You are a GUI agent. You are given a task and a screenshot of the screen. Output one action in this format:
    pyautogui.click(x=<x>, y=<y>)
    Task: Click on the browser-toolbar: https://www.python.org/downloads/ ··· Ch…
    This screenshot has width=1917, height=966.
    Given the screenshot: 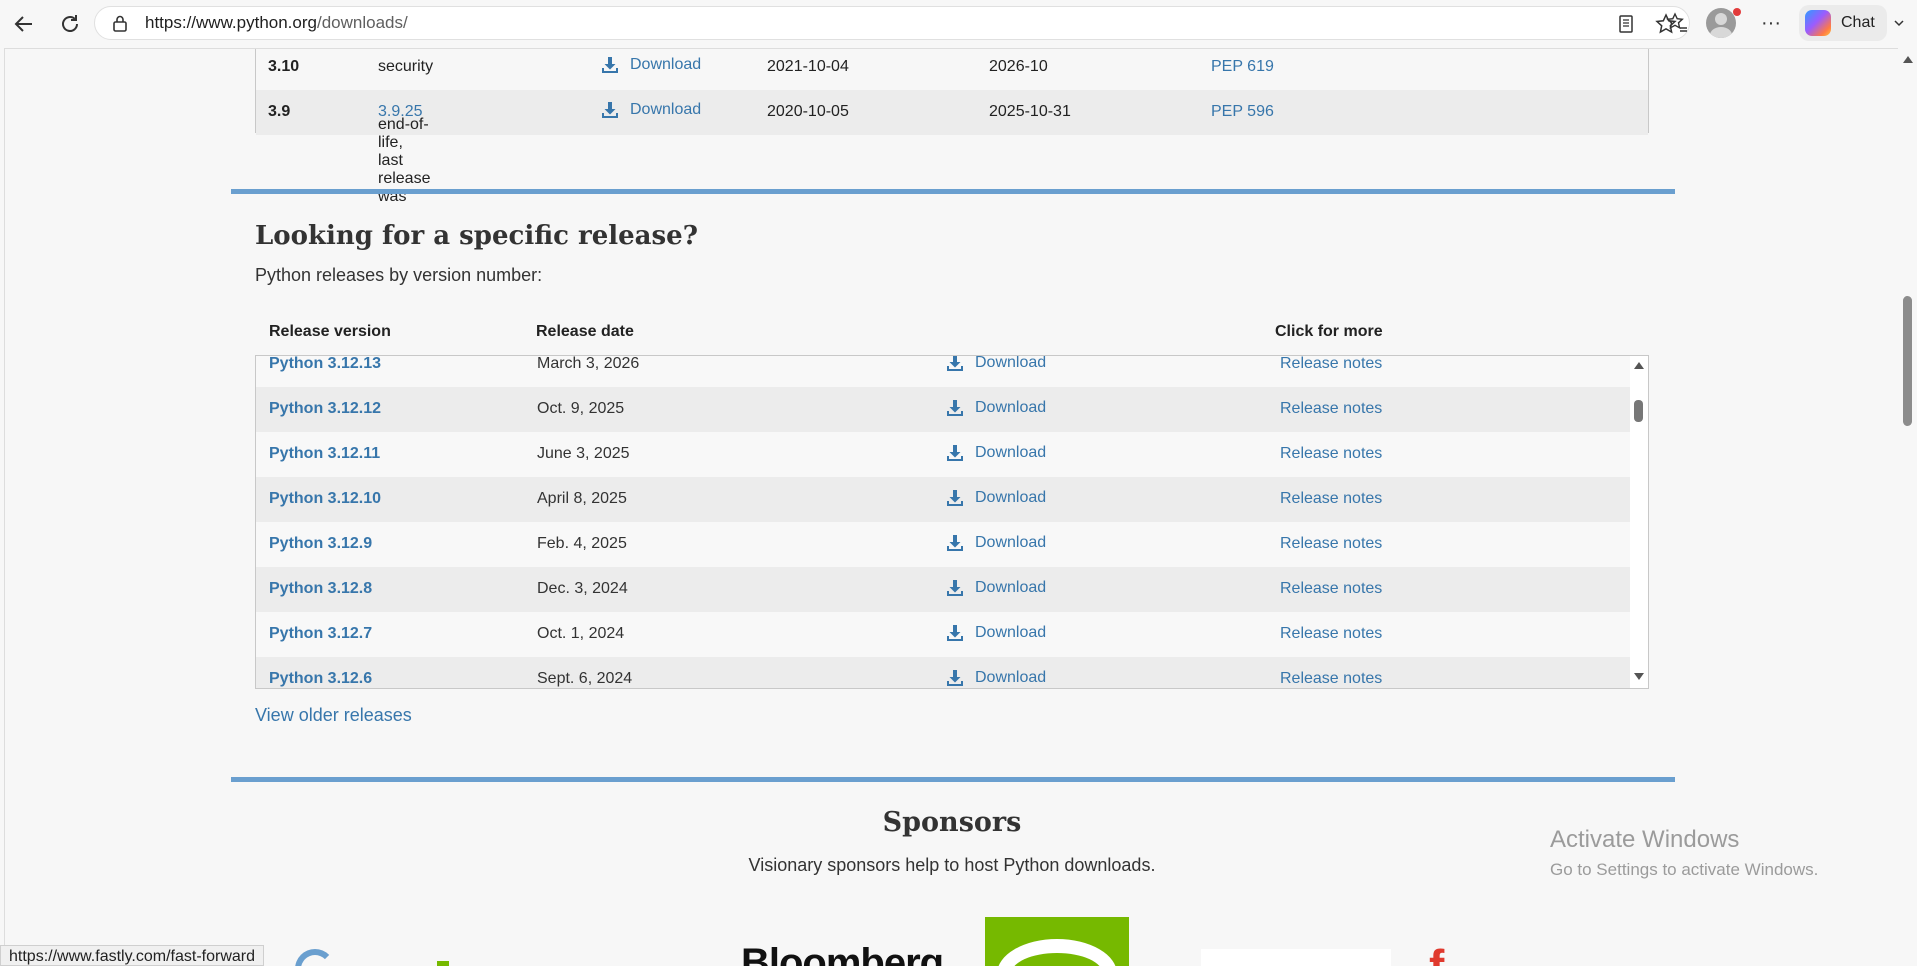 What is the action you would take?
    pyautogui.click(x=958, y=24)
    